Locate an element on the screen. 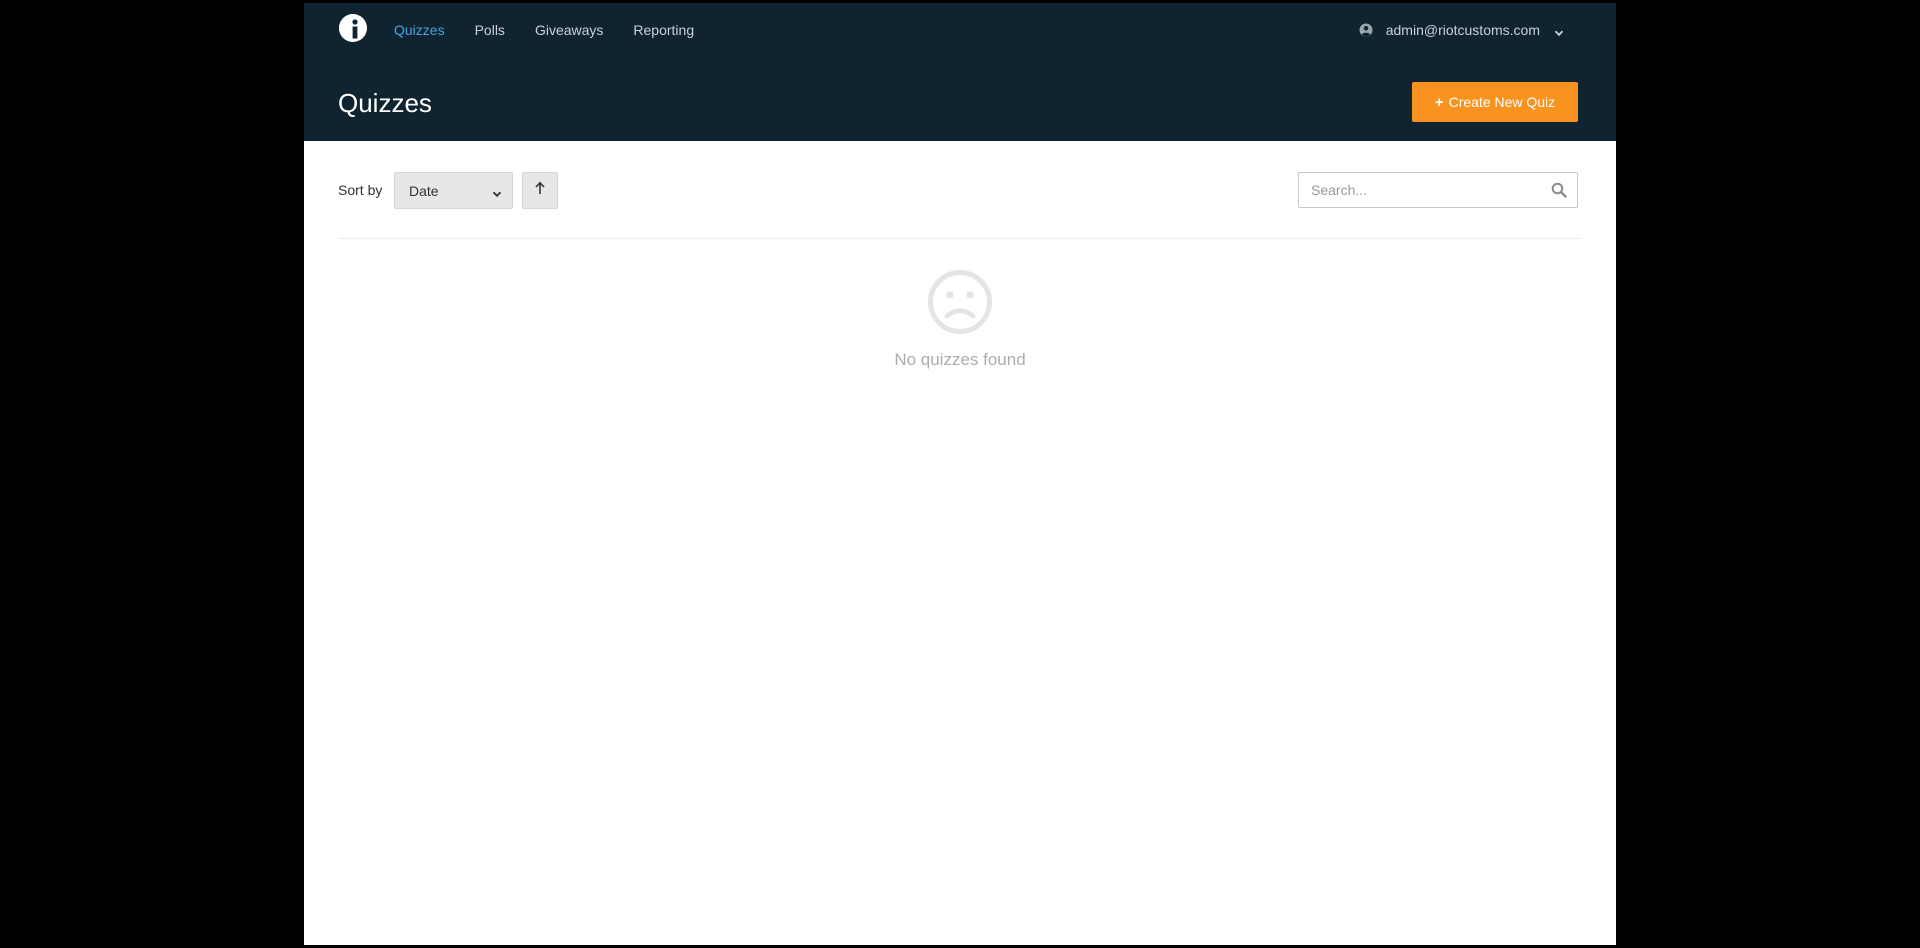 This screenshot has height=948, width=1920. arrow-up-icon is located at coordinates (540, 190).